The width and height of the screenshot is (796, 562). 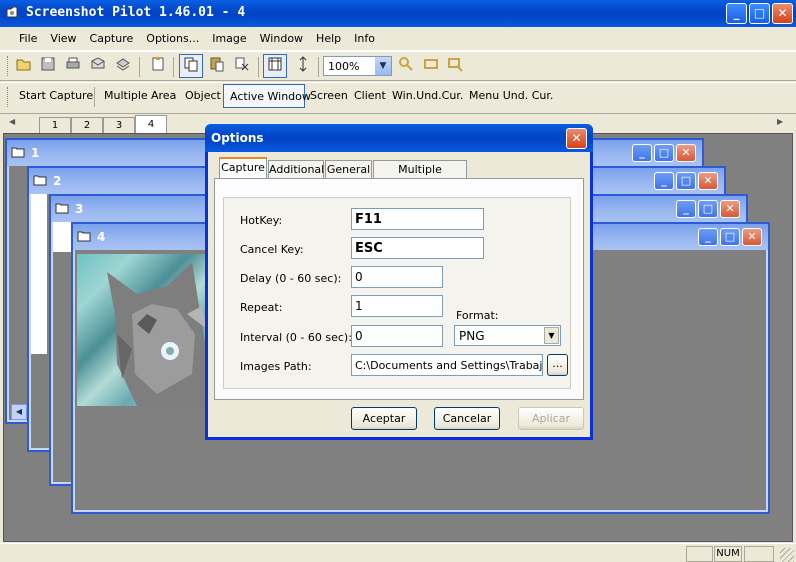 I want to click on menu-info: Info, so click(x=364, y=38).